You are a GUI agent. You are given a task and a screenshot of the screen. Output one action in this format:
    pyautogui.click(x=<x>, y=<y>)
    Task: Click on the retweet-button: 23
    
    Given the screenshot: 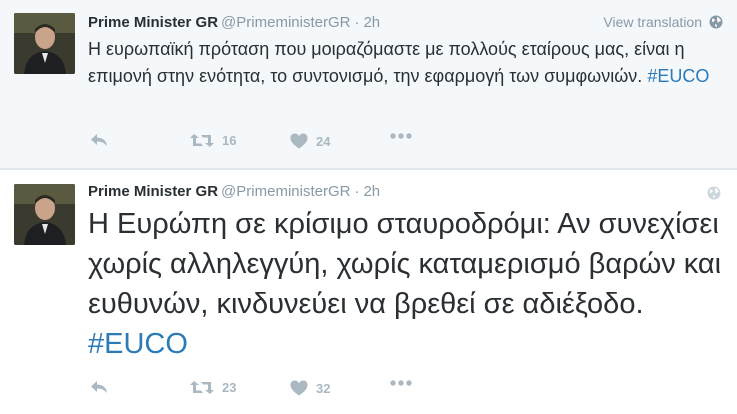 What is the action you would take?
    pyautogui.click(x=213, y=387)
    